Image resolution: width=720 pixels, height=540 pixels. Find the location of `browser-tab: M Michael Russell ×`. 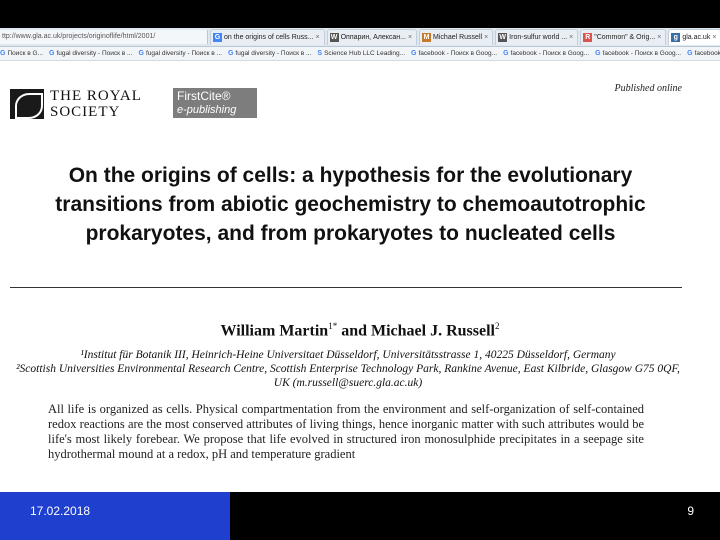

browser-tab: M Michael Russell × is located at coordinates (456, 37).